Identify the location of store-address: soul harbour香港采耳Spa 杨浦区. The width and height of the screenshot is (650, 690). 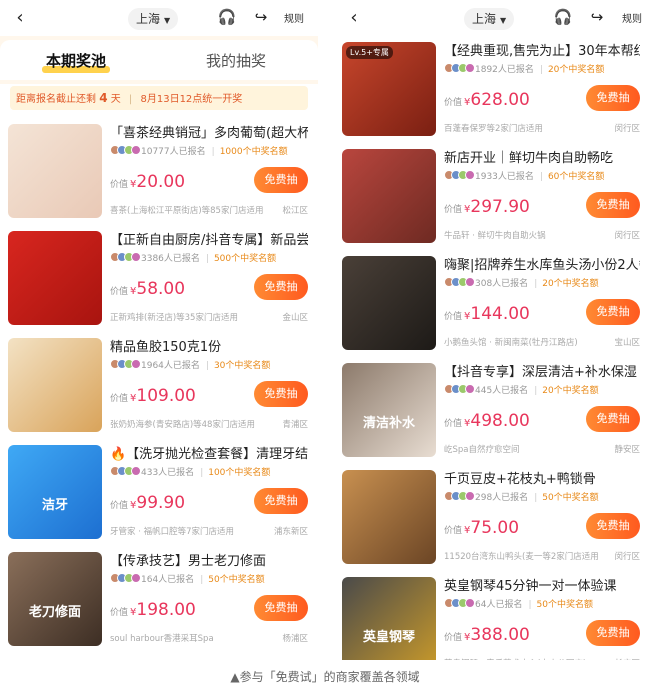
(209, 638).